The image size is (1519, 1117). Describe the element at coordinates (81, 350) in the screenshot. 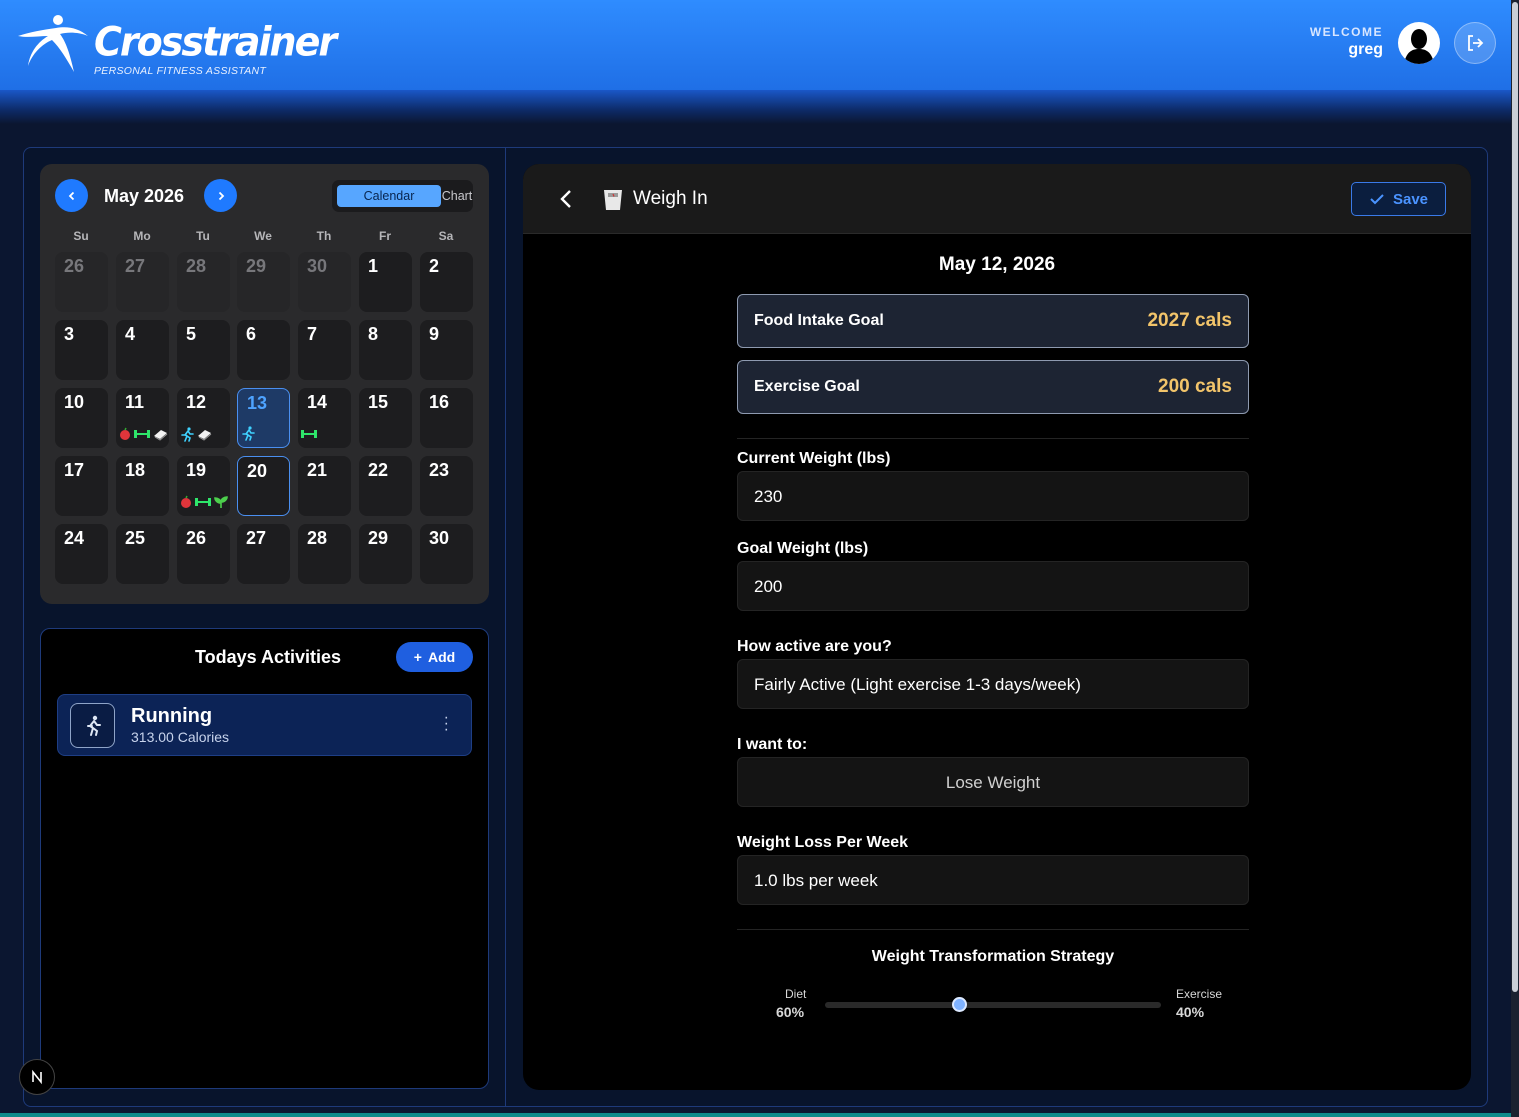

I see `calendar-day: 3` at that location.